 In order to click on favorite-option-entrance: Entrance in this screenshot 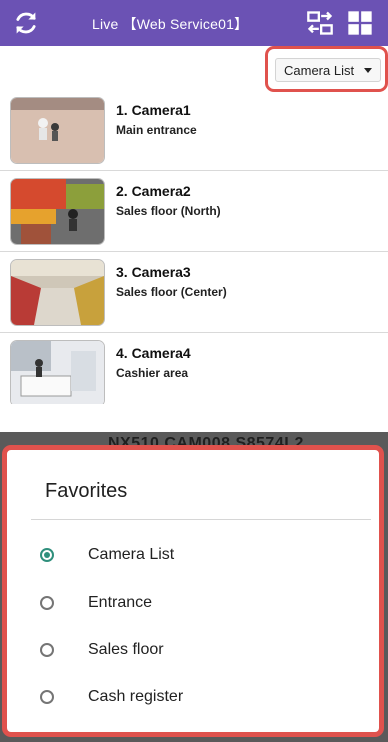, I will do `click(190, 608)`.